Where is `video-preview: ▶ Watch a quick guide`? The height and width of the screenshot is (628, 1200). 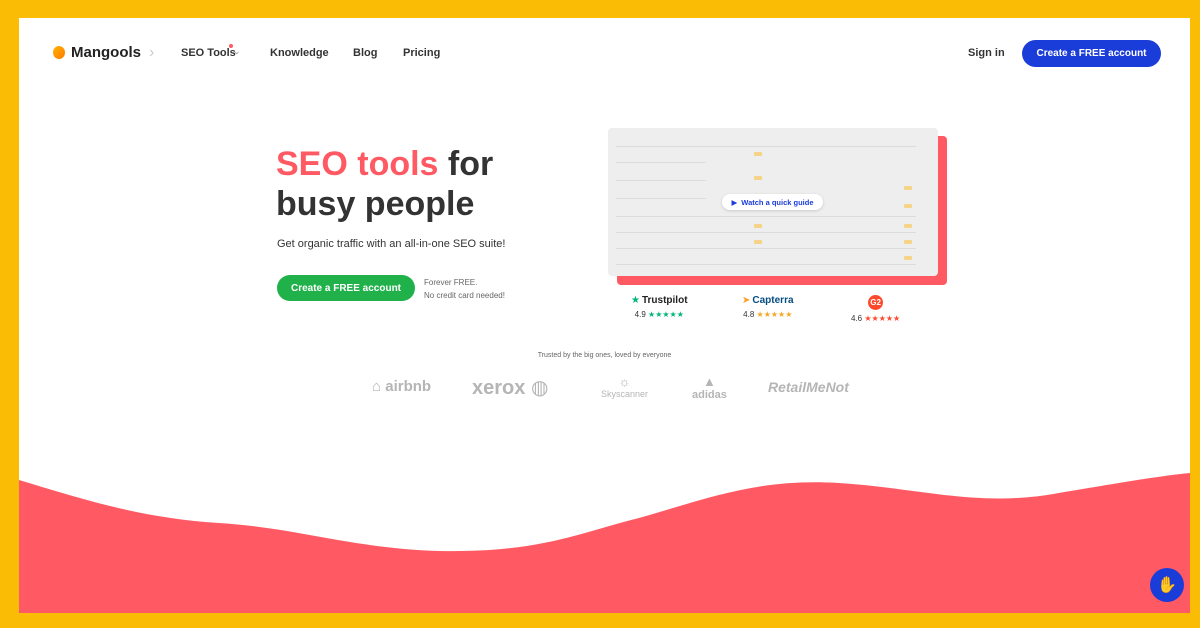 video-preview: ▶ Watch a quick guide is located at coordinates (773, 202).